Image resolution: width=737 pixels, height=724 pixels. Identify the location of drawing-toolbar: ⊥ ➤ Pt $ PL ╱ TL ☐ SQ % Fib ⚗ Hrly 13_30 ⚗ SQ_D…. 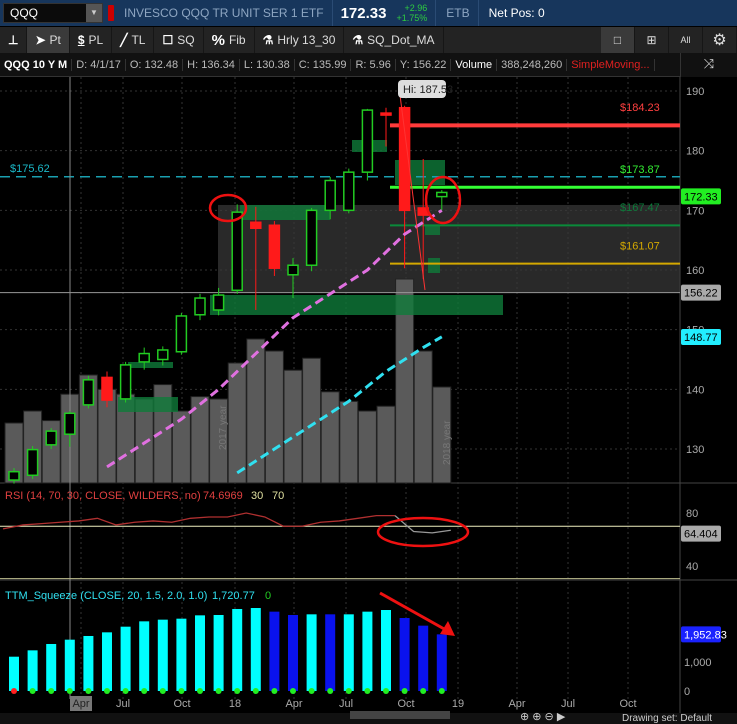
(368, 40).